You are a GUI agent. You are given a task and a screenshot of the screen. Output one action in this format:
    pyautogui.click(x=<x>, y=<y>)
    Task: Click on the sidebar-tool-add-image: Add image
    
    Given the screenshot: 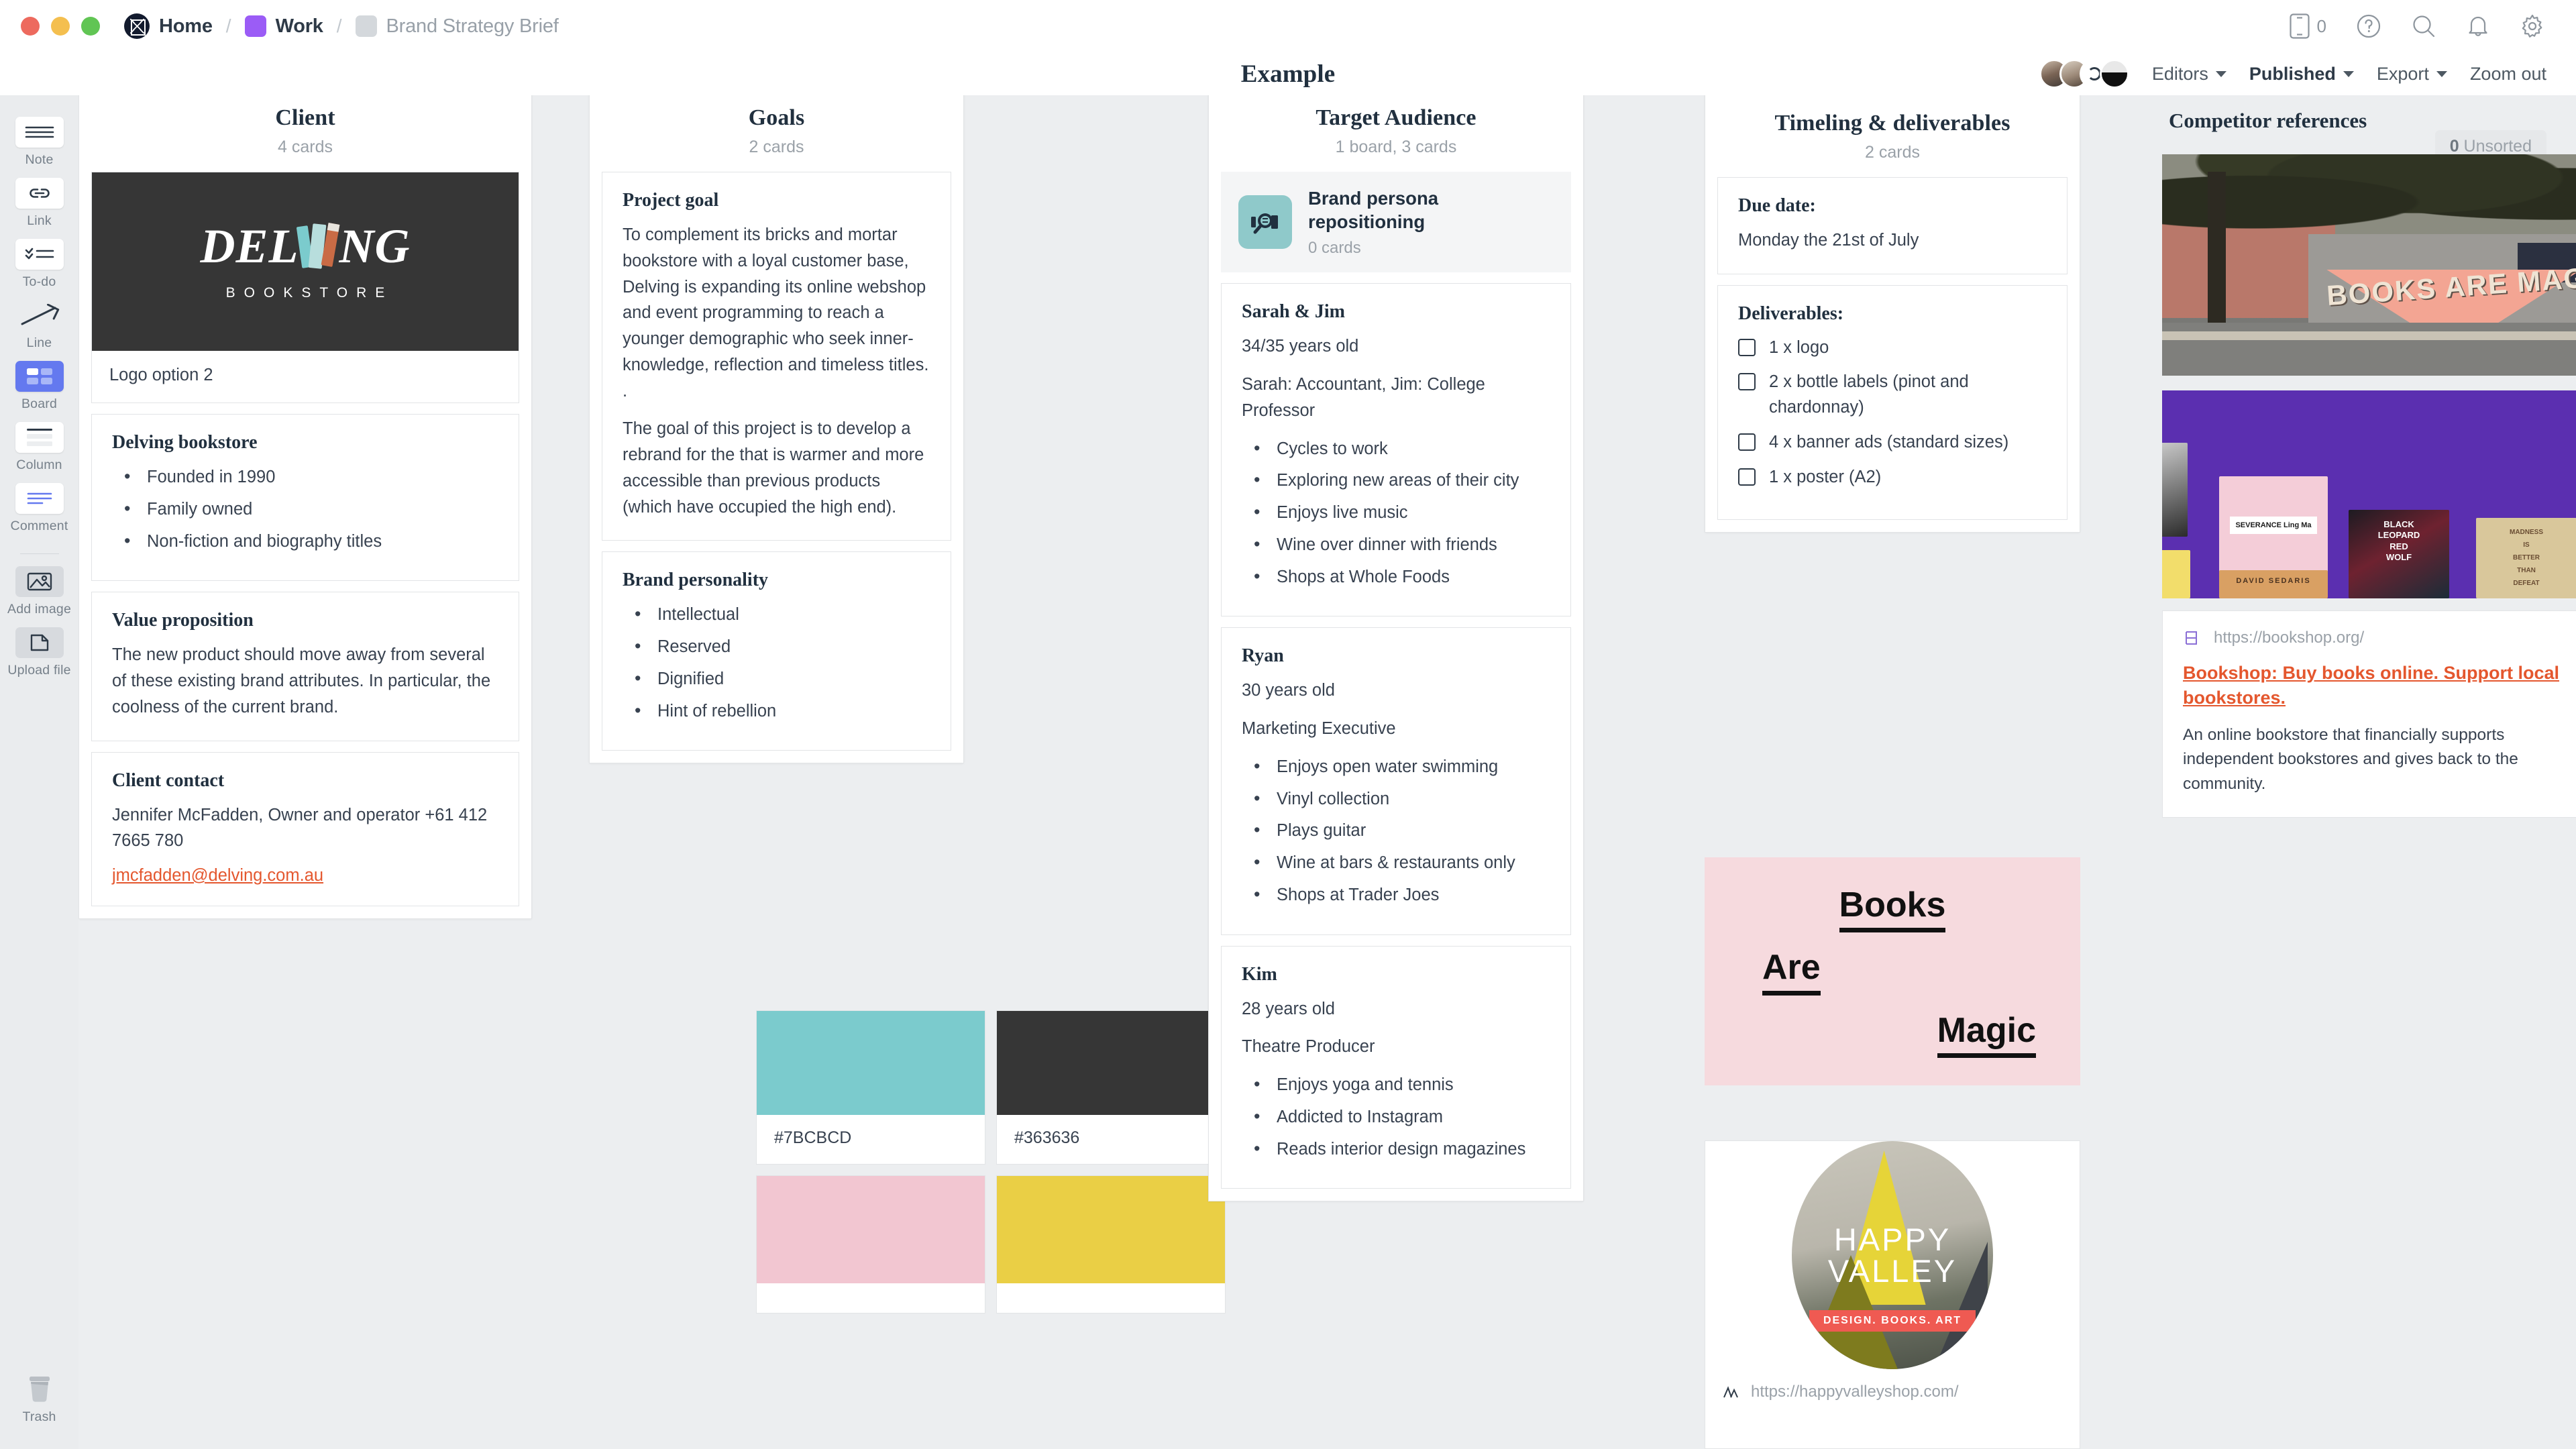 What is the action you would take?
    pyautogui.click(x=39, y=591)
    